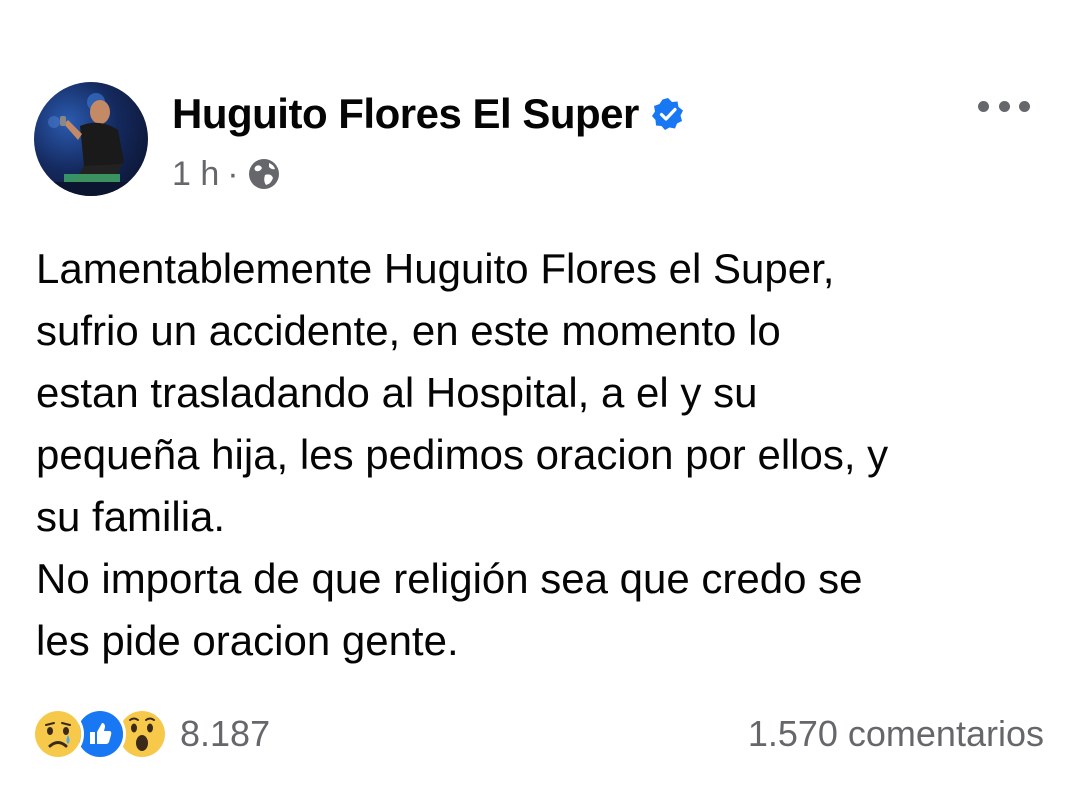  Describe the element at coordinates (896, 734) in the screenshot. I see `comments-count-link: 1.570 comentarios` at that location.